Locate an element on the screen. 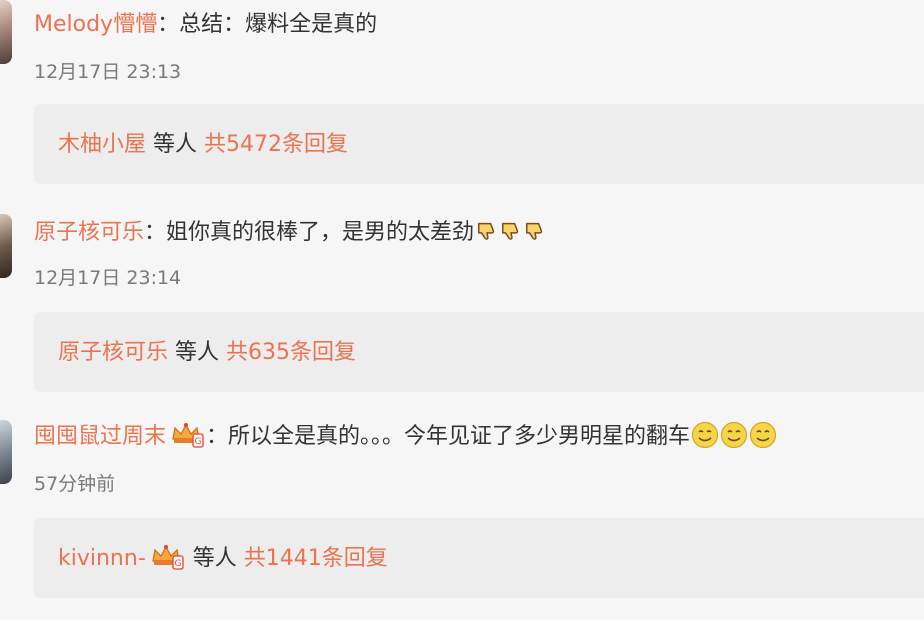 This screenshot has width=924, height=620. reply-text: 原子核可乐 等人 共635条回复 is located at coordinates (207, 350).